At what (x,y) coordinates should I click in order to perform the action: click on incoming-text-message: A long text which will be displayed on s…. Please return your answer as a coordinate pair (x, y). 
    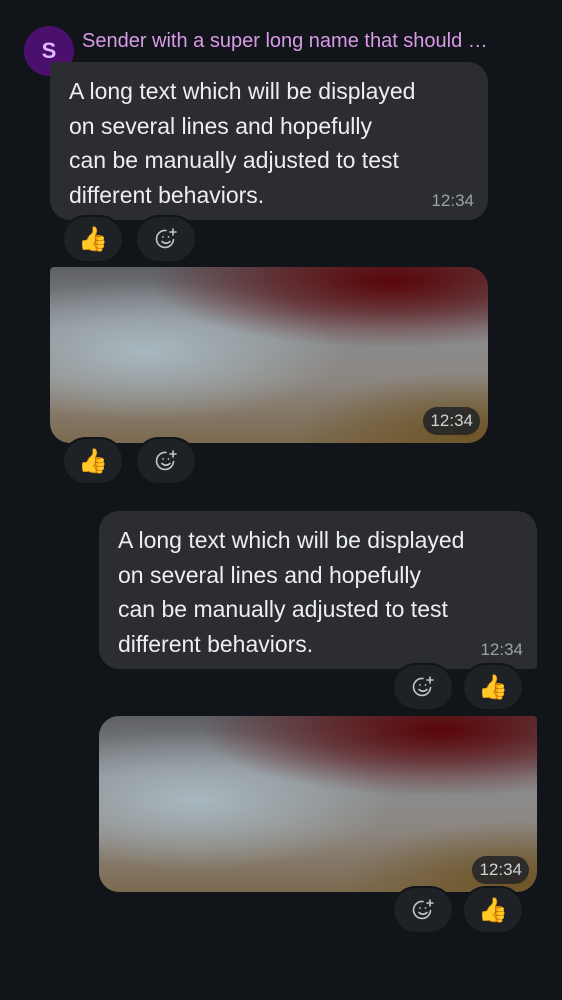
    Looking at the image, I should click on (269, 141).